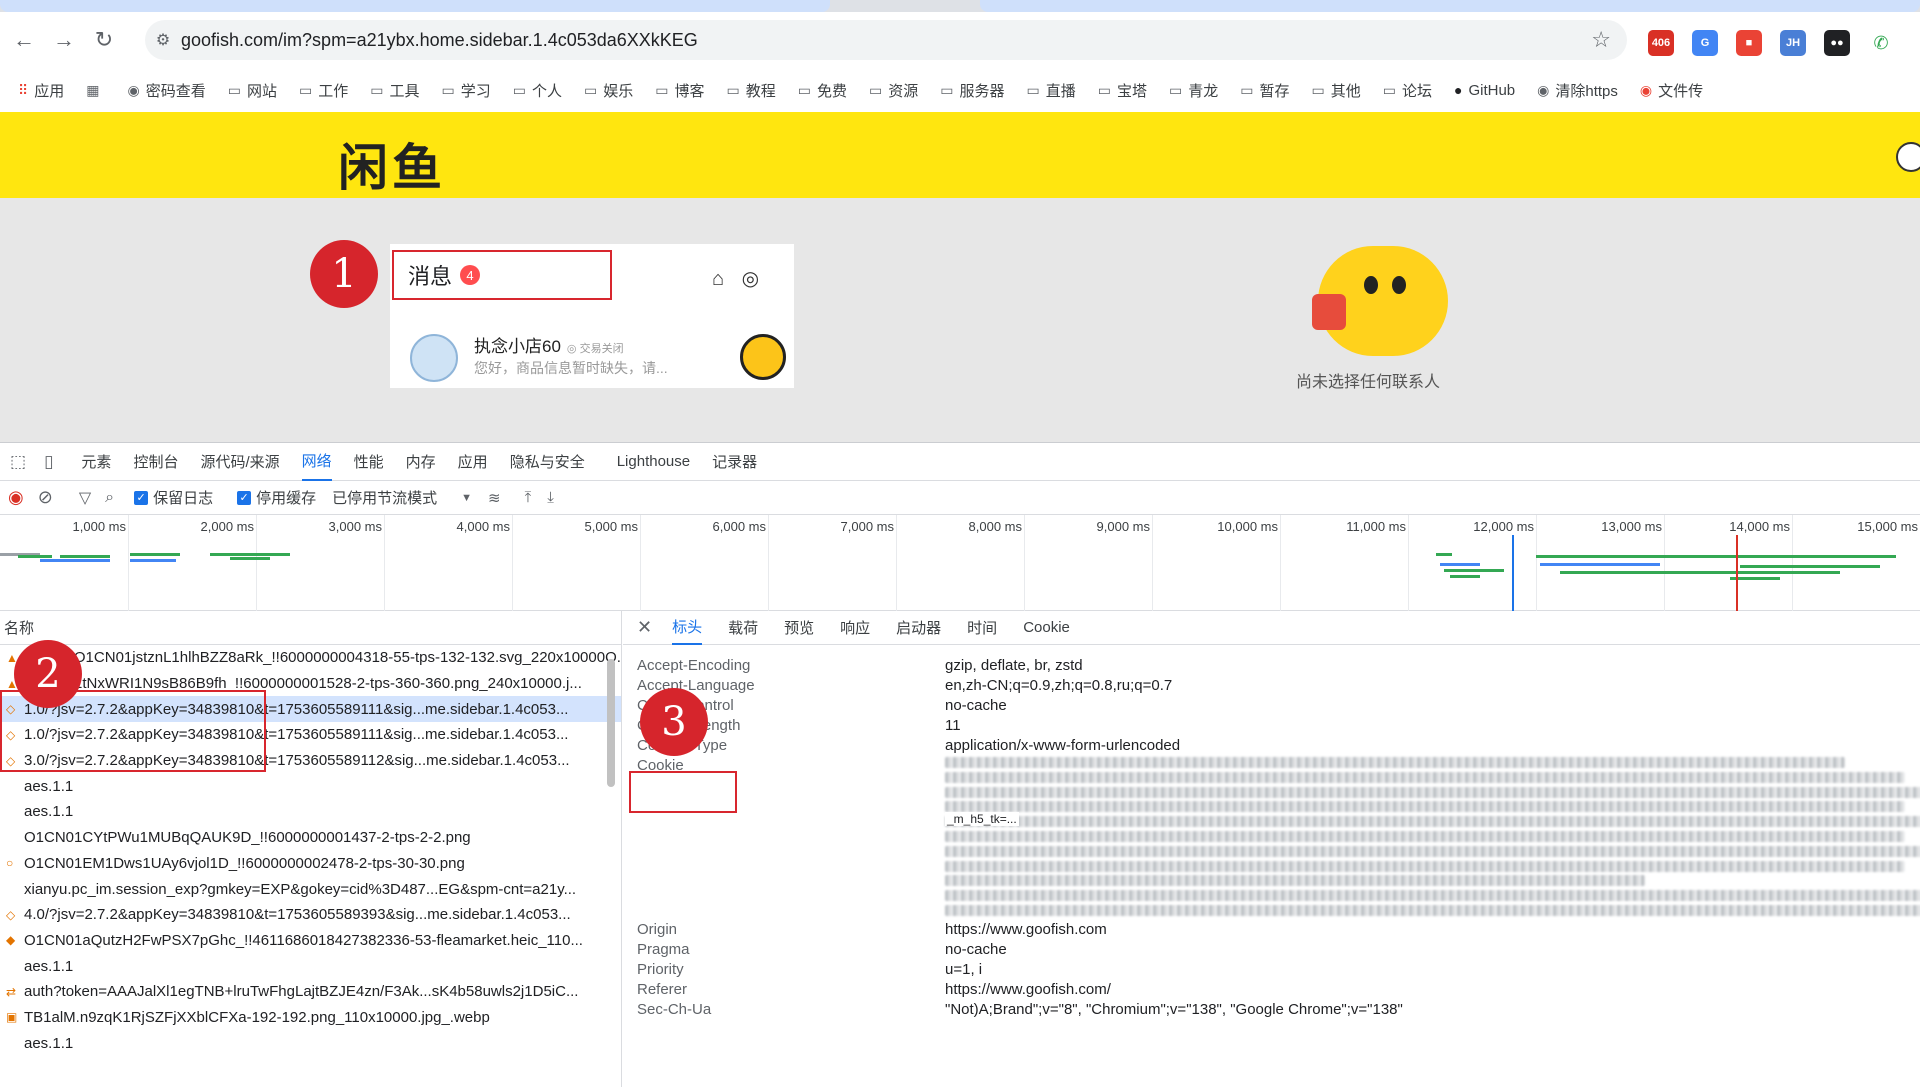  Describe the element at coordinates (430, 276) in the screenshot. I see `messages-title: 消息` at that location.